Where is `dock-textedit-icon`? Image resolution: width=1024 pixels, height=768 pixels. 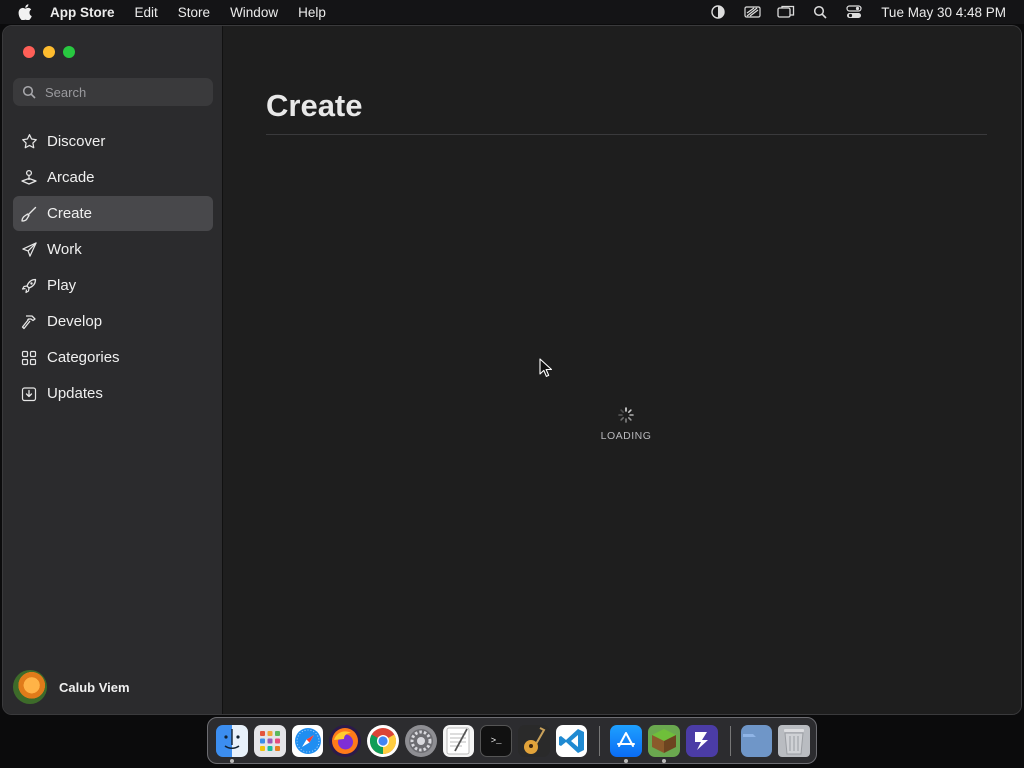 dock-textedit-icon is located at coordinates (458, 740).